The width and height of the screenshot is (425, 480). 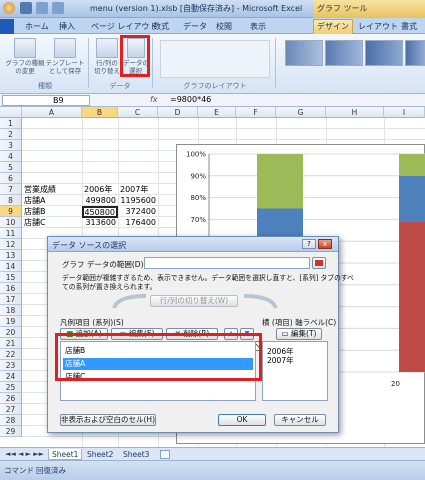 I want to click on cell-a10: 店舗C, so click(x=35, y=222).